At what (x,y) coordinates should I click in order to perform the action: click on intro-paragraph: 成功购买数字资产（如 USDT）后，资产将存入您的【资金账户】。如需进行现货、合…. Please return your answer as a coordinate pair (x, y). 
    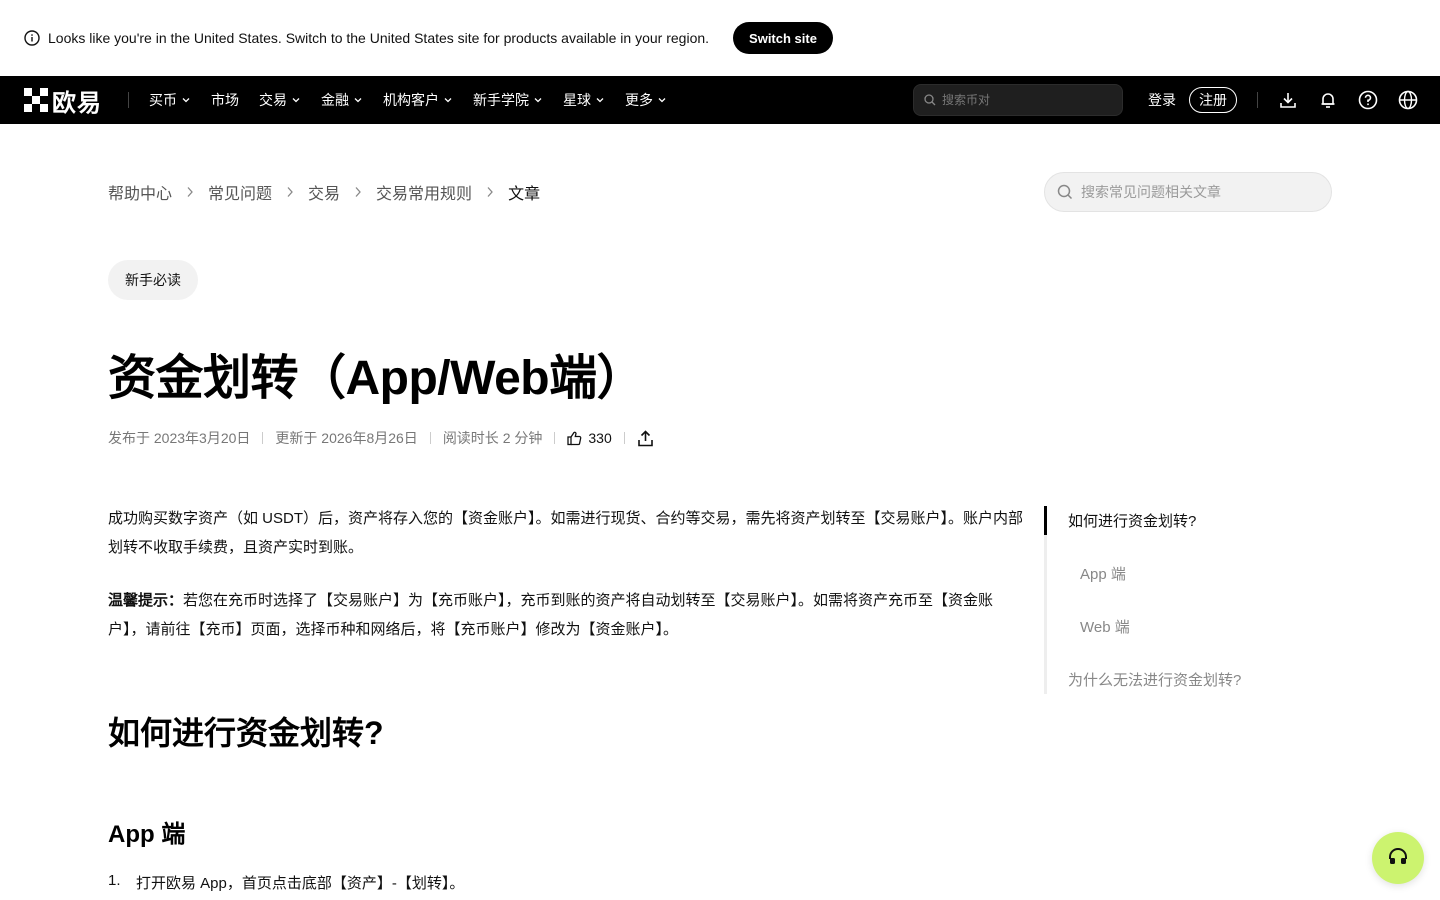
    Looking at the image, I should click on (566, 533).